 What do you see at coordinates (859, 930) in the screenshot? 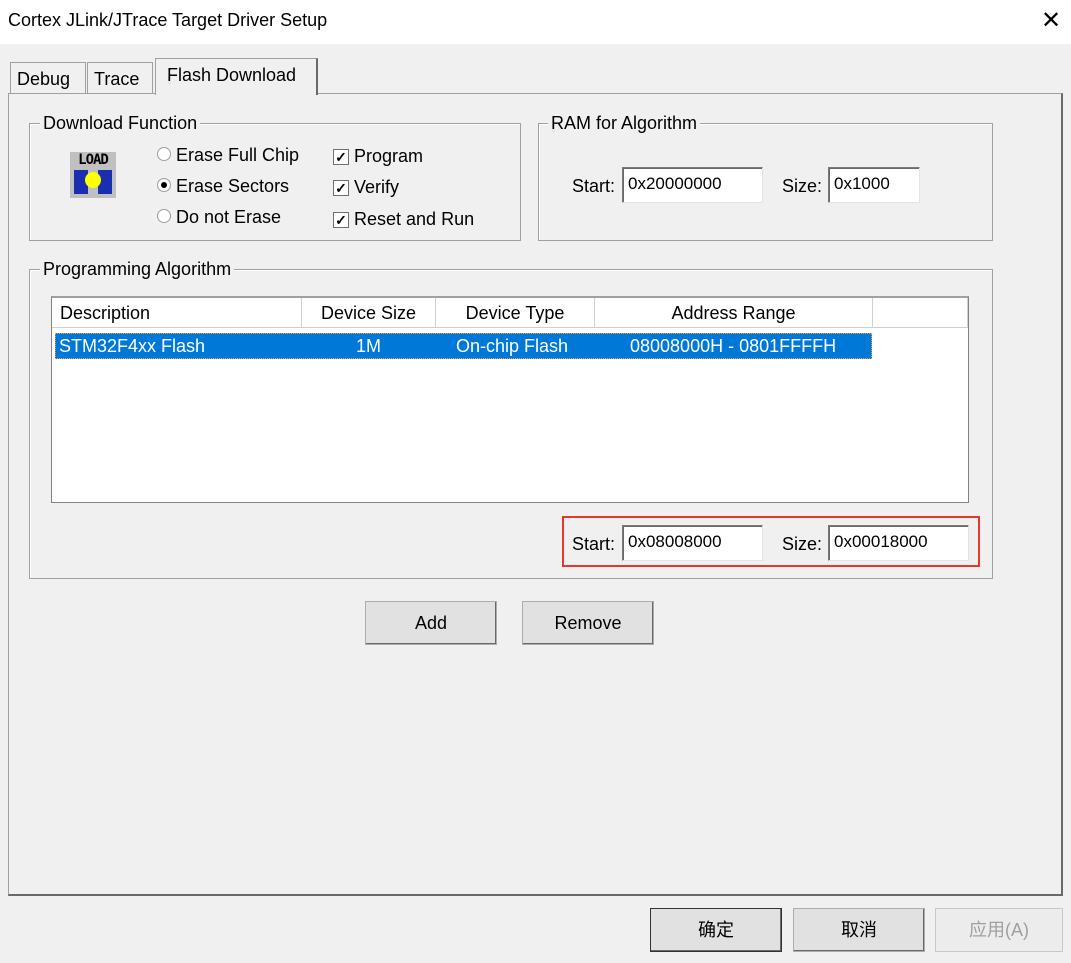
I see `cancel-button: 取消` at bounding box center [859, 930].